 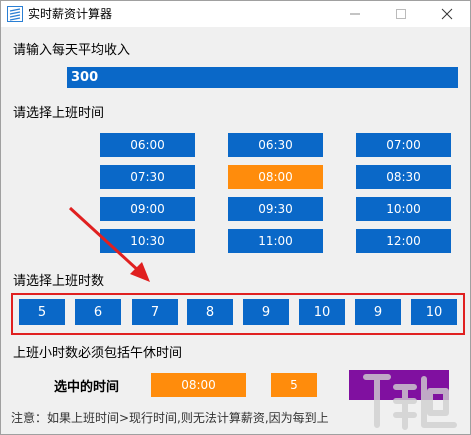 I want to click on time-option-0700: 07:00, so click(x=403, y=145).